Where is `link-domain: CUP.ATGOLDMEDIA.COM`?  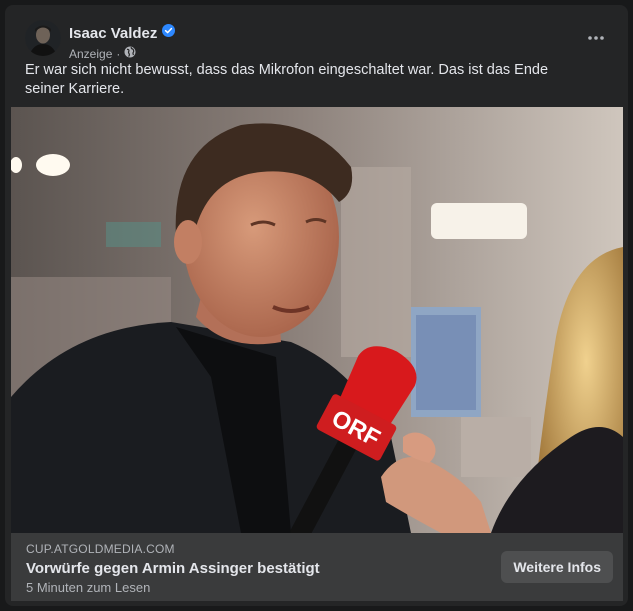
link-domain: CUP.ATGOLDMEDIA.COM is located at coordinates (100, 549).